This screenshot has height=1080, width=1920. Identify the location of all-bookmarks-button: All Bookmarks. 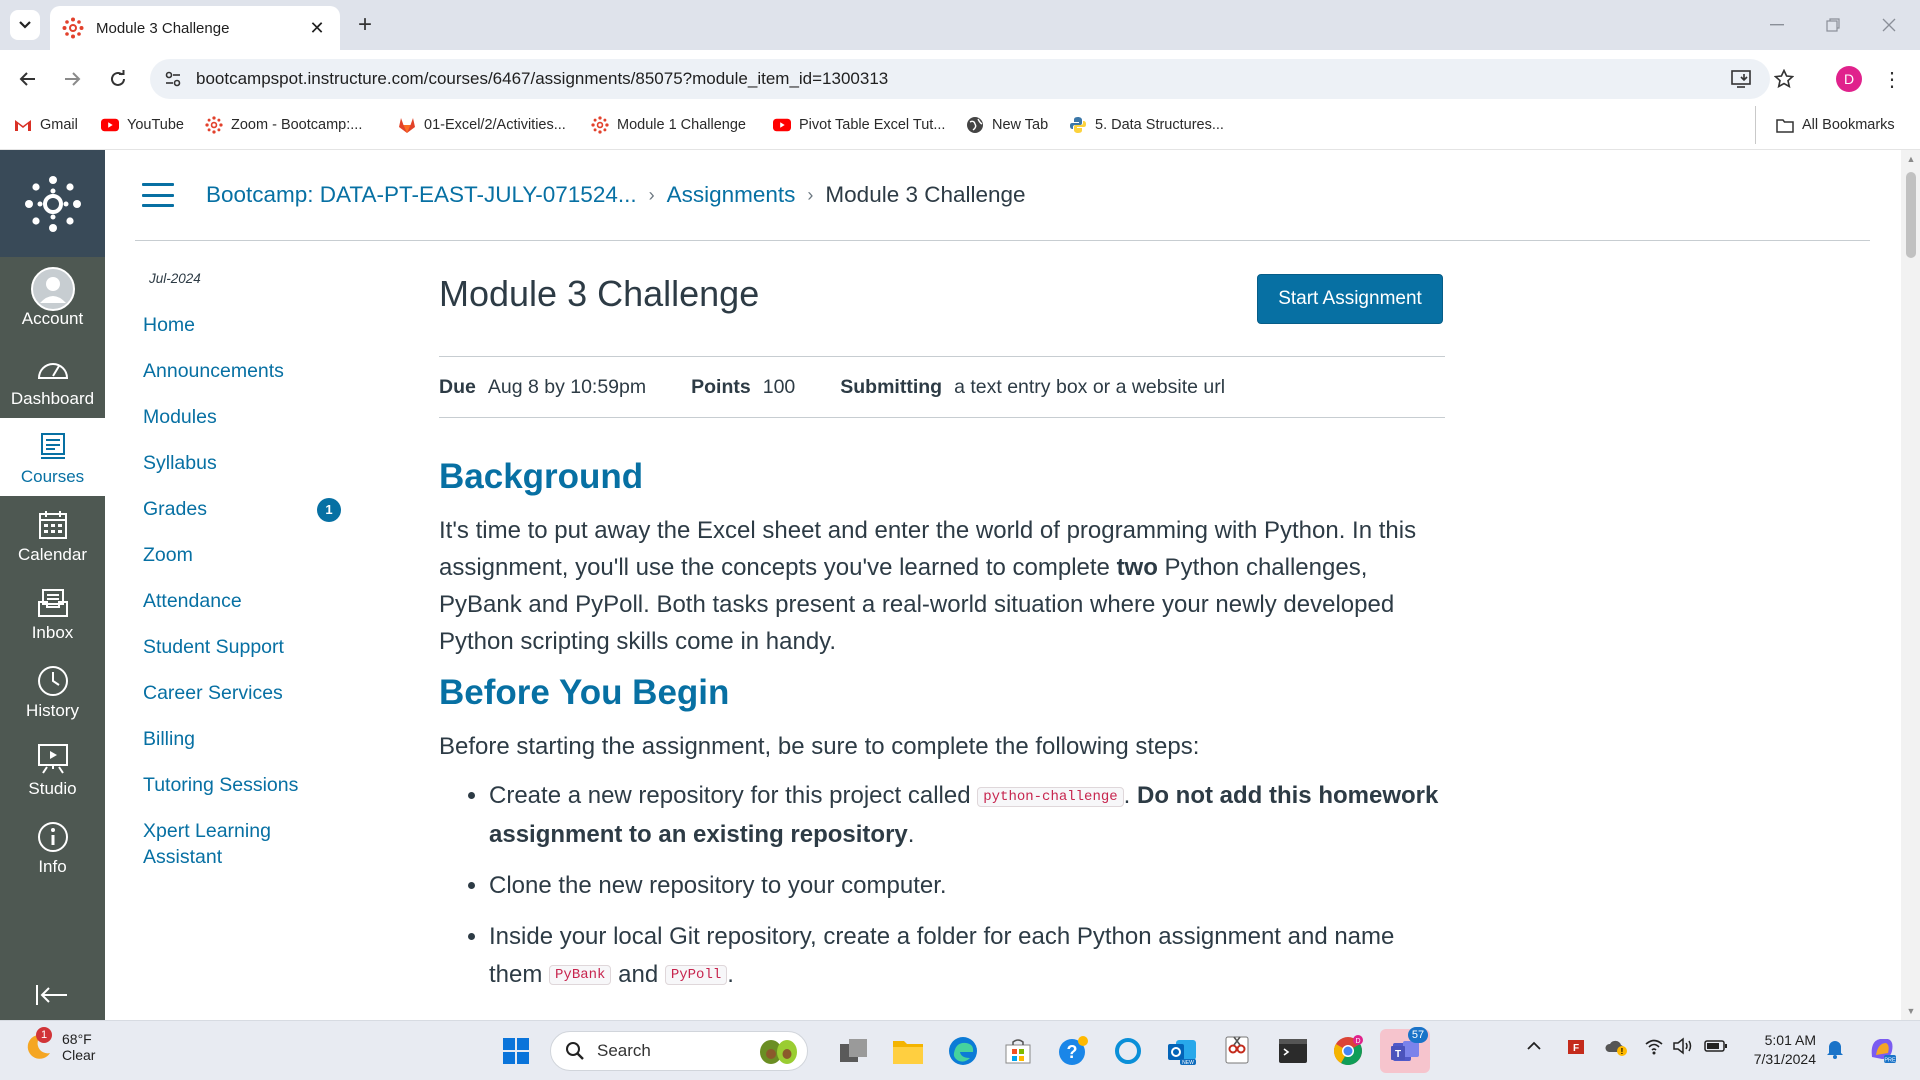
(1825, 125).